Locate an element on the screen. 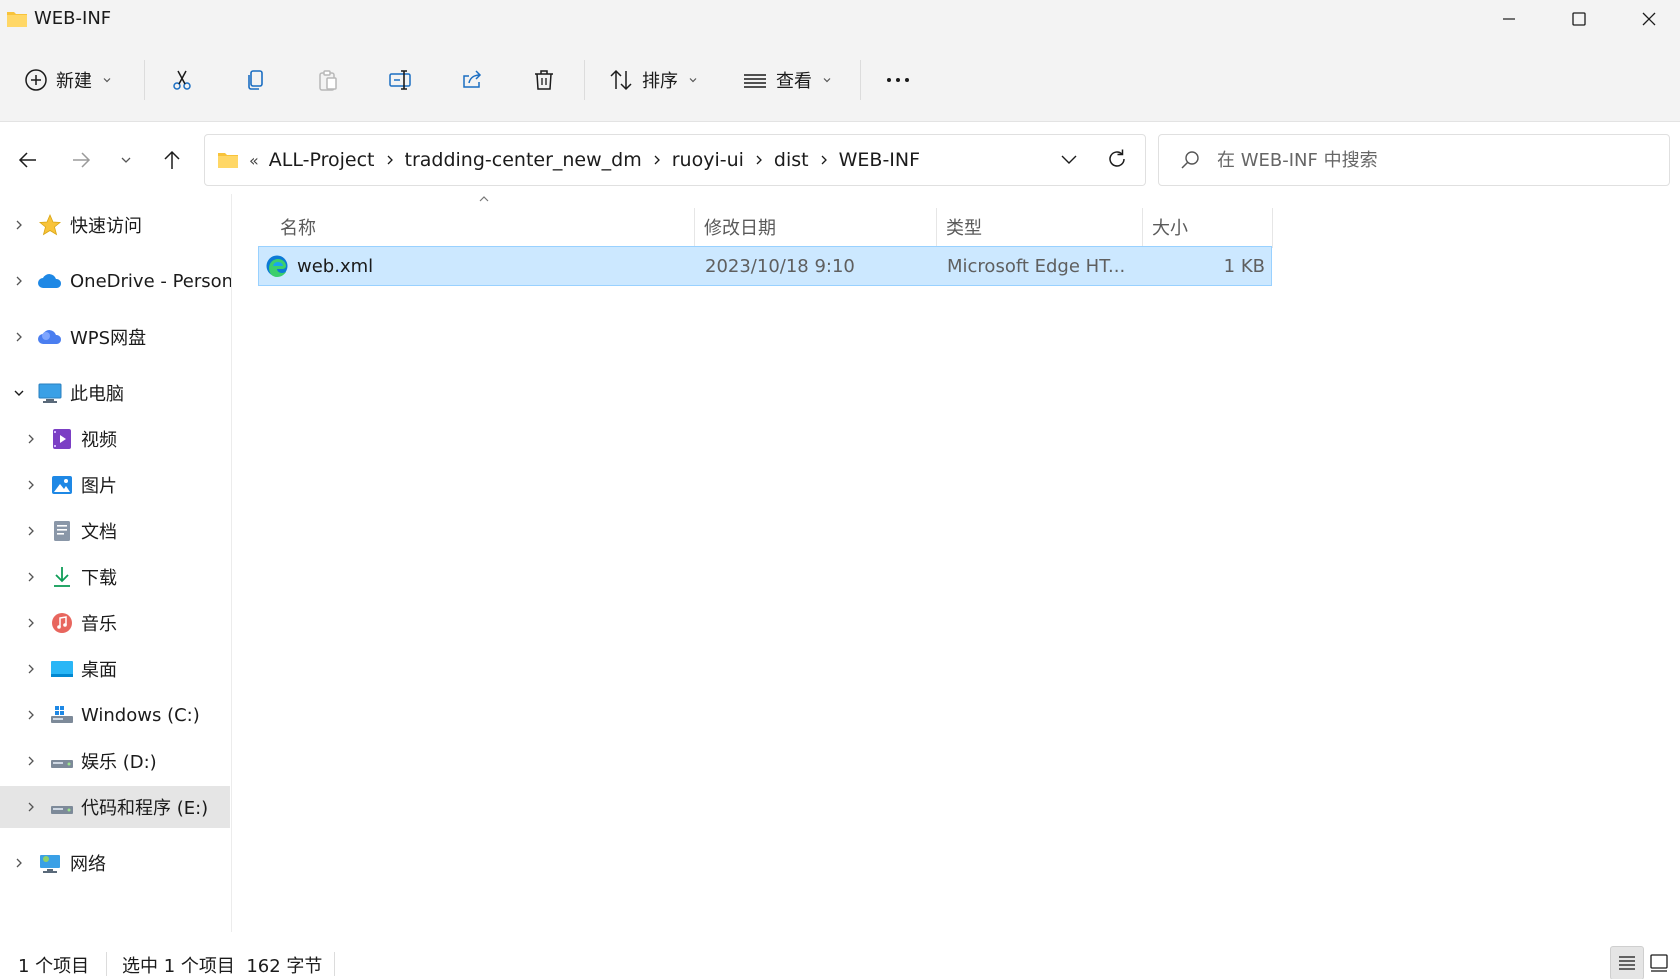  sidebar-item-videos: 视频 is located at coordinates (115, 439).